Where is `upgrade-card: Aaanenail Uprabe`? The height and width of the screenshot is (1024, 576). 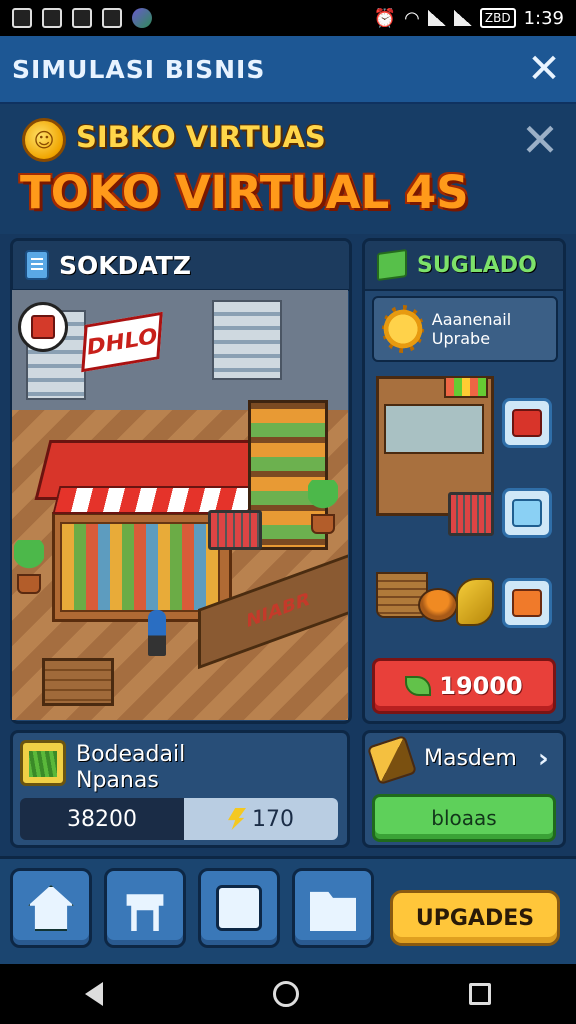 upgrade-card: Aaanenail Uprabe is located at coordinates (465, 329).